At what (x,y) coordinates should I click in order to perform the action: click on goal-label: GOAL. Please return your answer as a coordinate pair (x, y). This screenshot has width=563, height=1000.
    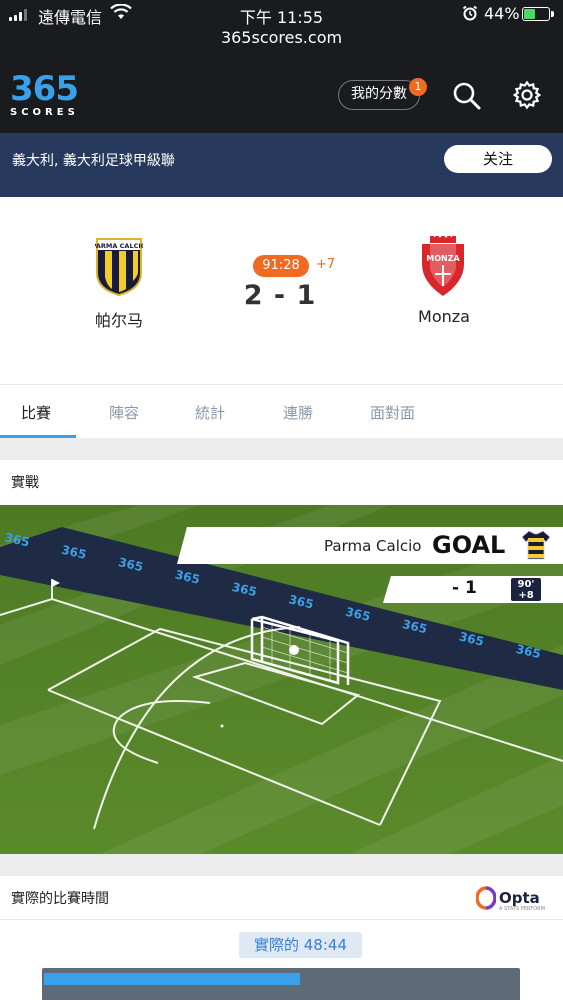
    Looking at the image, I should click on (469, 545).